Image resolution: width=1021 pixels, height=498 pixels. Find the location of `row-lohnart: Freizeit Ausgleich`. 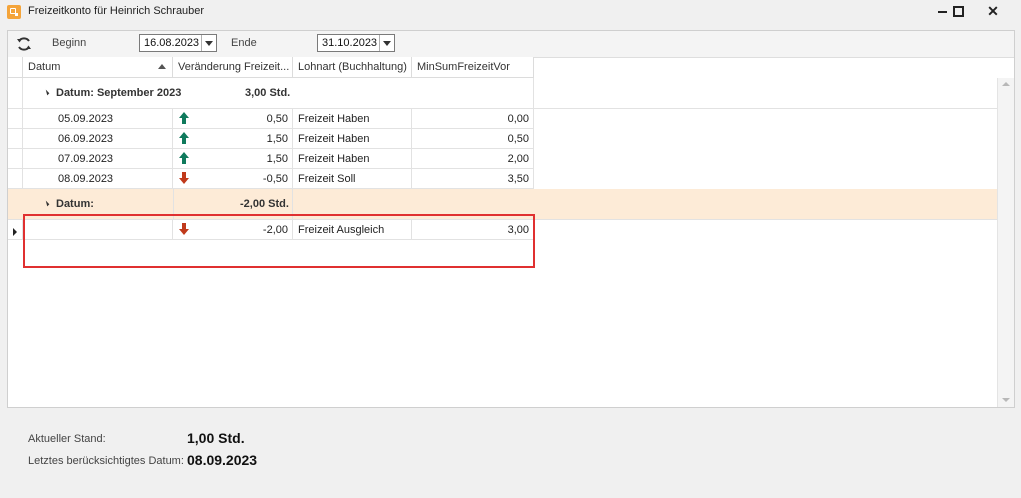

row-lohnart: Freizeit Ausgleich is located at coordinates (341, 230).